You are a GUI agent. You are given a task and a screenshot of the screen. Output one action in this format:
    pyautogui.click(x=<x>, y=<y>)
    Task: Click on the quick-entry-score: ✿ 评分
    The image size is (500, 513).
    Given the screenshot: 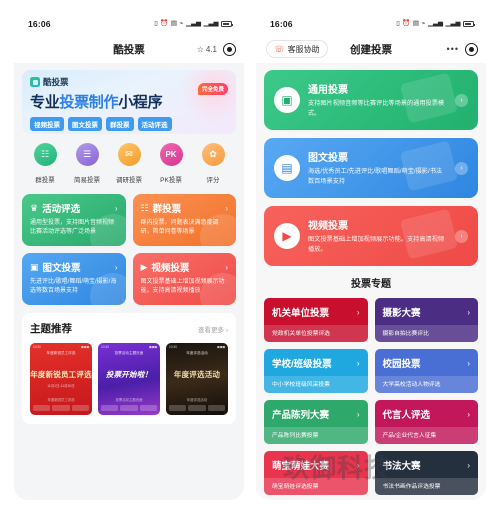 What is the action you would take?
    pyautogui.click(x=213, y=165)
    